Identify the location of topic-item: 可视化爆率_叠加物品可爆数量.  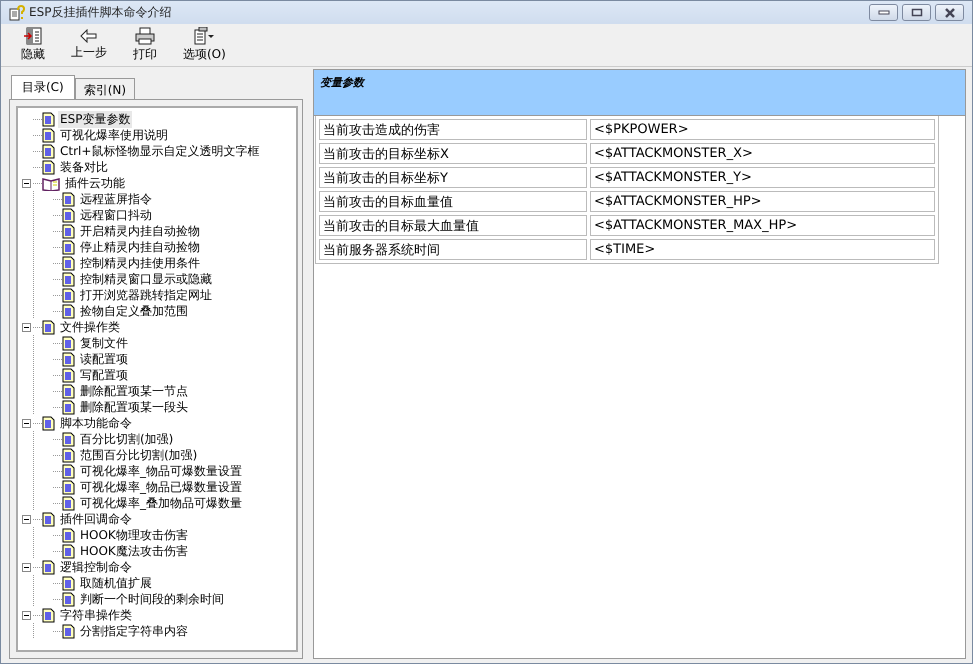
(161, 503).